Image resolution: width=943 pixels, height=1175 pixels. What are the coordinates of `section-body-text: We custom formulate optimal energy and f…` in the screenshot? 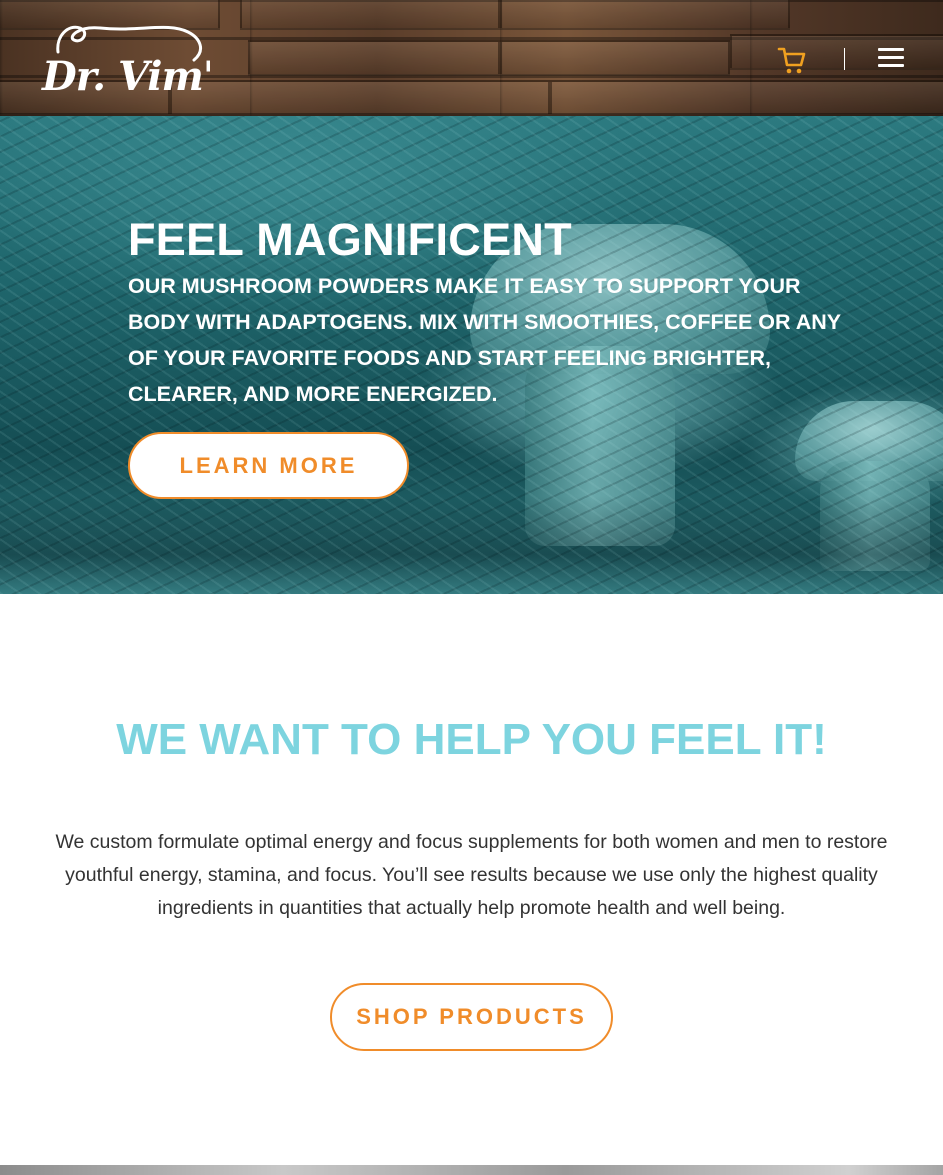 It's located at (471, 875).